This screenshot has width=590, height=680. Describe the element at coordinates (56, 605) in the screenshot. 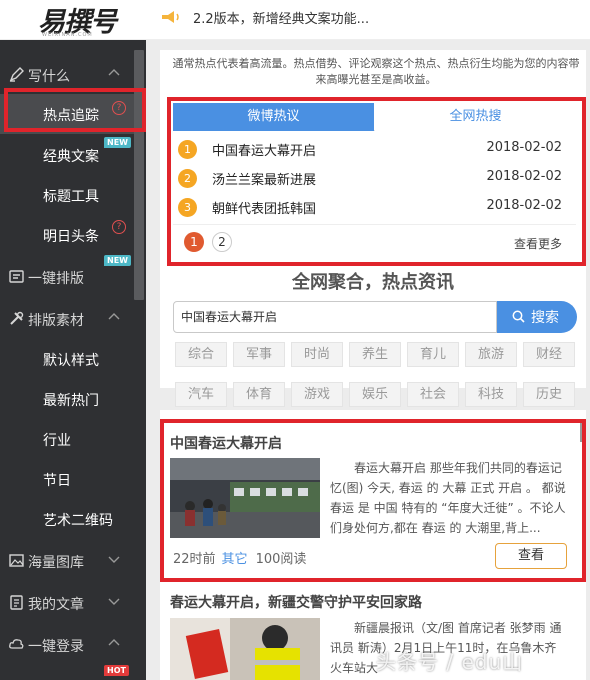

I see `sidebar-group-label: 我的文章` at that location.